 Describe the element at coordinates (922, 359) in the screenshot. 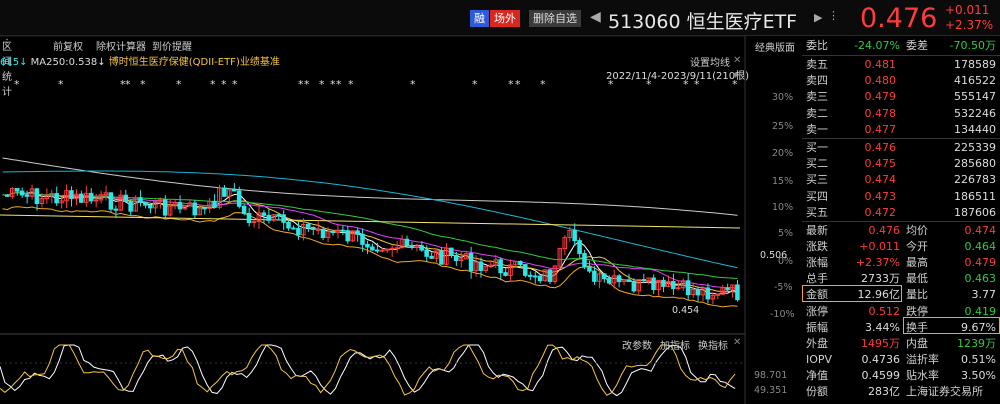

I see `stat-label: 溢折率` at that location.